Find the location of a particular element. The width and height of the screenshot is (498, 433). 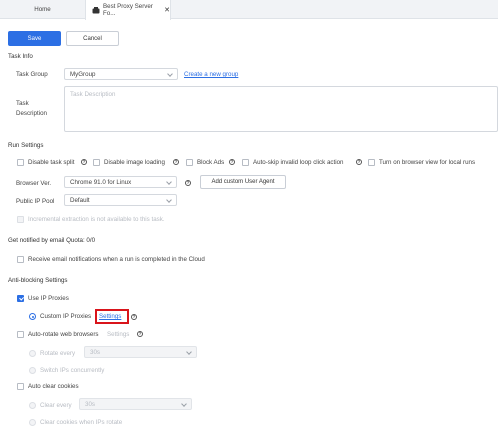

disable-task-split-label: Disable task split is located at coordinates (51, 162).